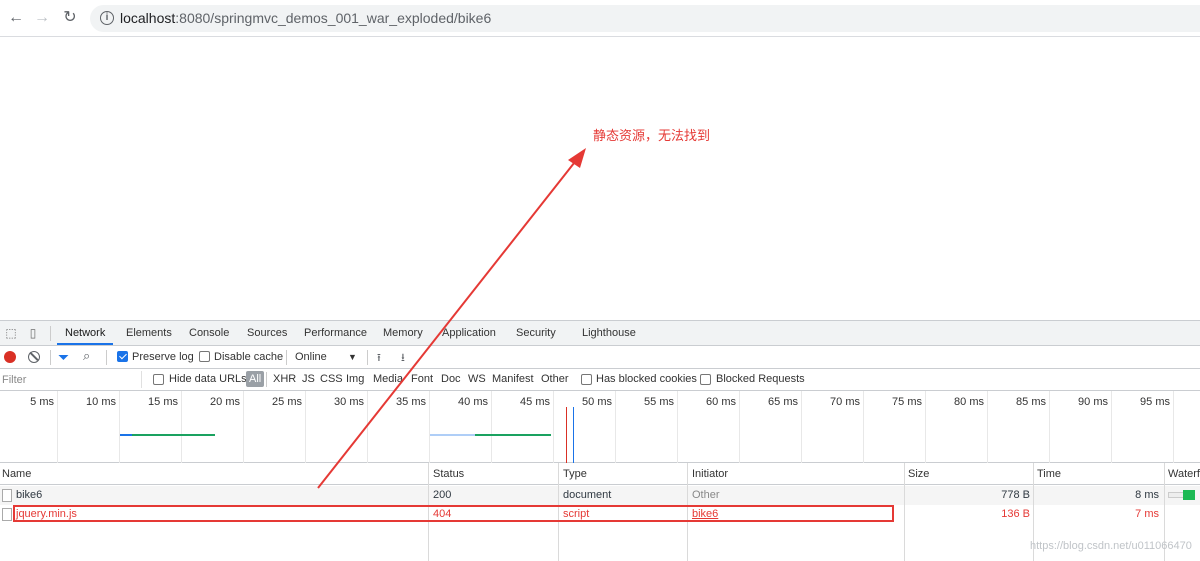  I want to click on record-icon, so click(10, 357).